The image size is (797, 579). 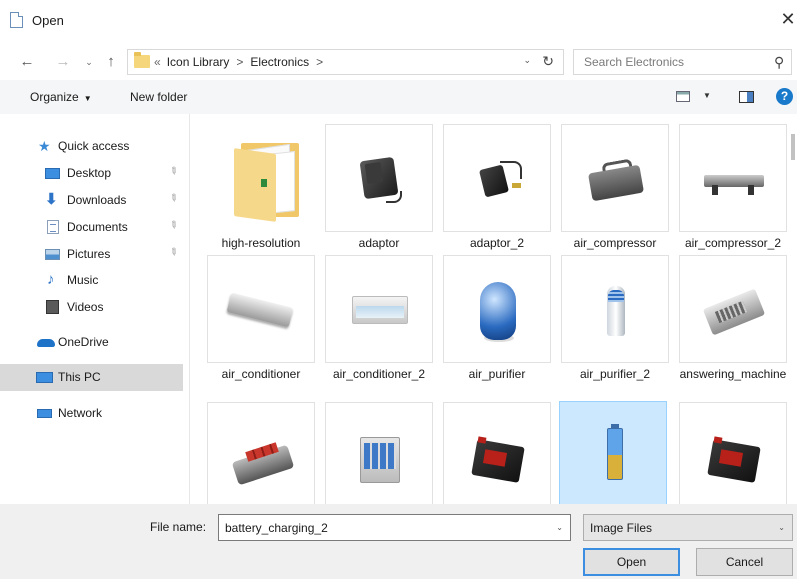 I want to click on folder-icon, so click(x=142, y=60).